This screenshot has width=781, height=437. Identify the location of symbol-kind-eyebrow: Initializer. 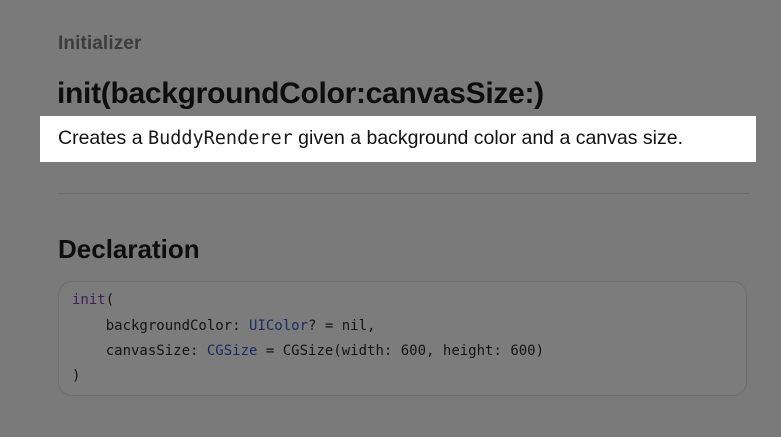
(100, 43).